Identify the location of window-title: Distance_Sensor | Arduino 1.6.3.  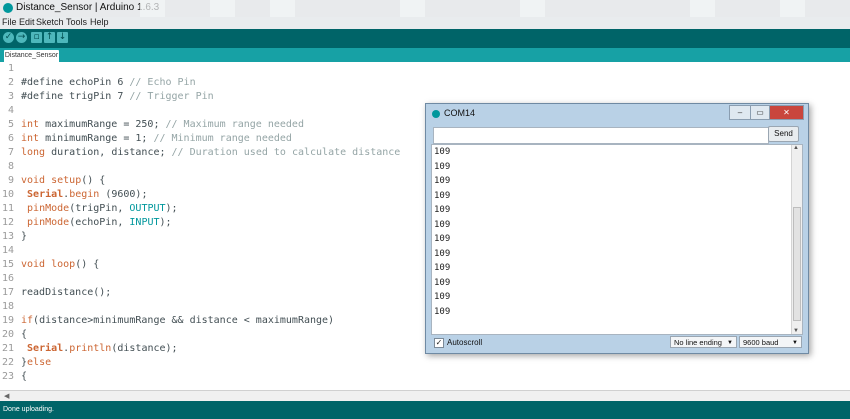
(88, 7).